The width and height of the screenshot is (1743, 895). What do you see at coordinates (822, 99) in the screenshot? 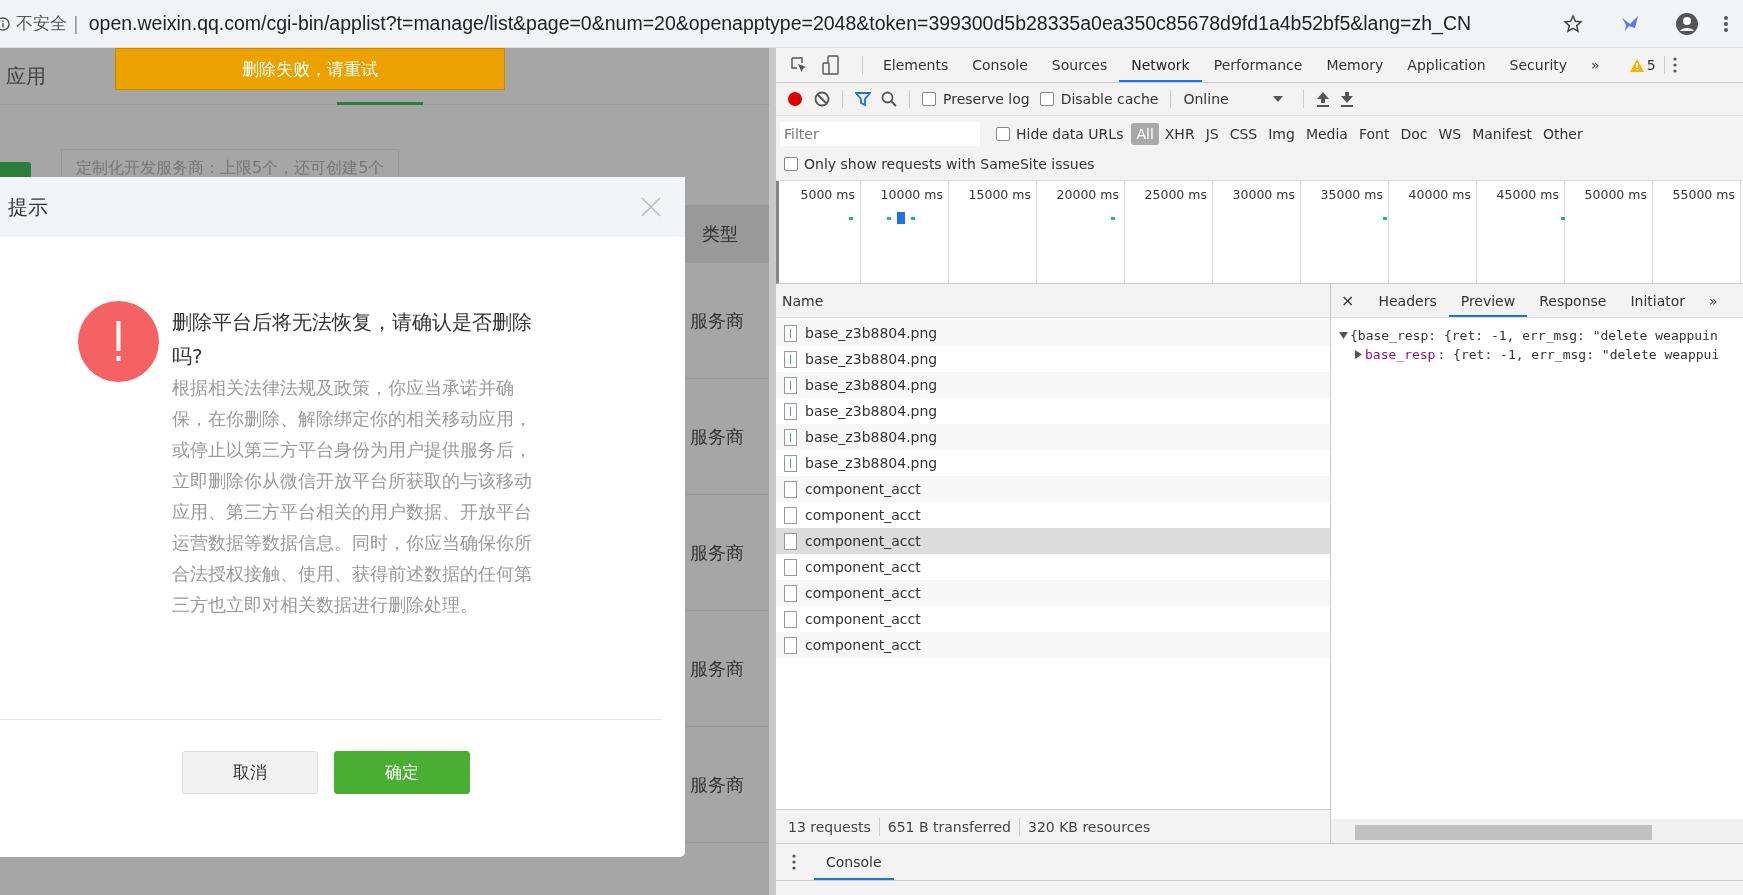
I see `clear-icon` at bounding box center [822, 99].